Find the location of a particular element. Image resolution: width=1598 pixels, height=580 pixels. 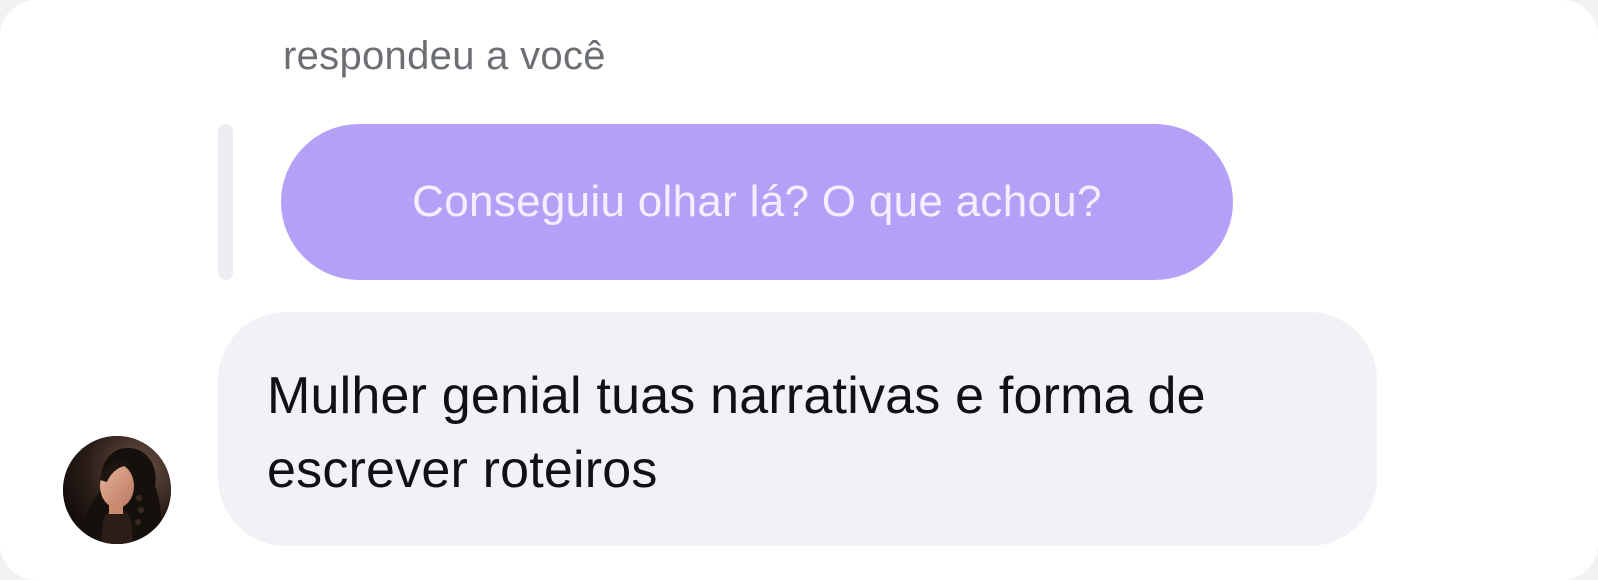

reply-indicator-bar is located at coordinates (225, 202).